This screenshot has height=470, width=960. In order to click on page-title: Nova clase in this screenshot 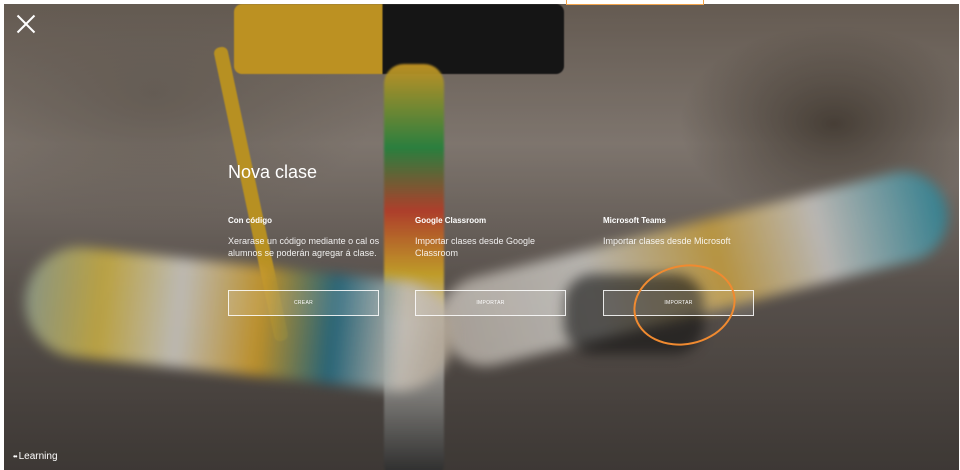, I will do `click(273, 172)`.